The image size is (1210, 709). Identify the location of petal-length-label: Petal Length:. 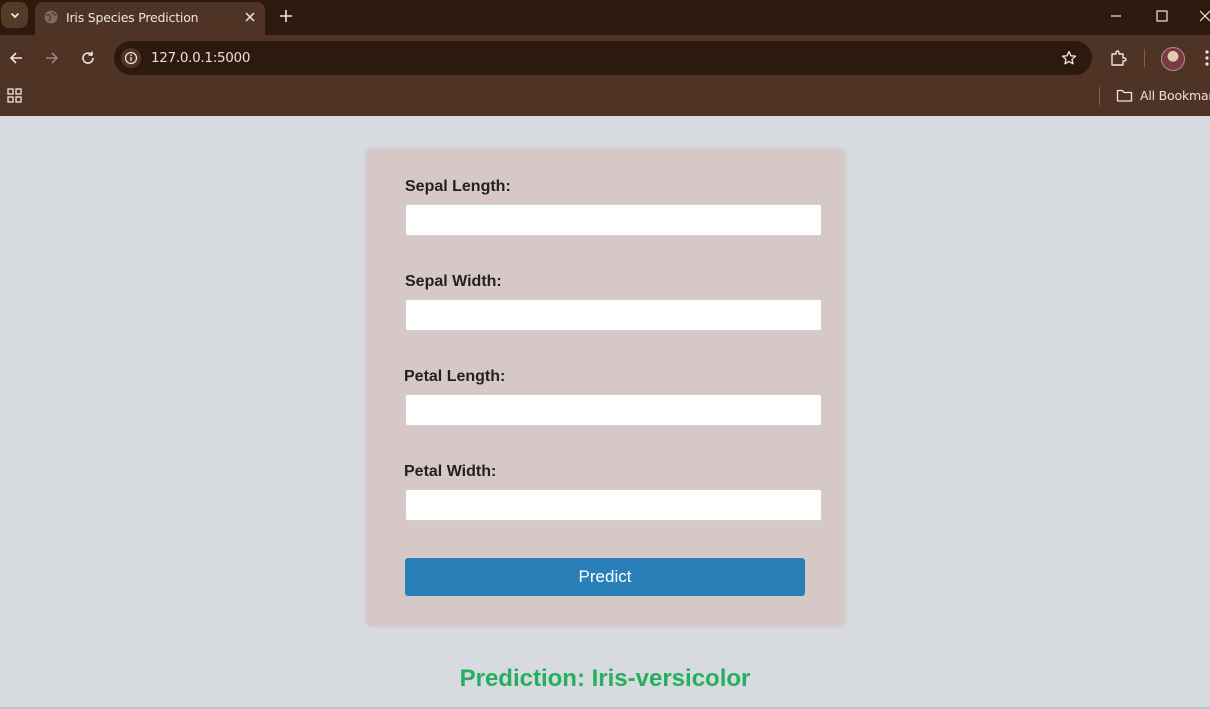
(455, 376).